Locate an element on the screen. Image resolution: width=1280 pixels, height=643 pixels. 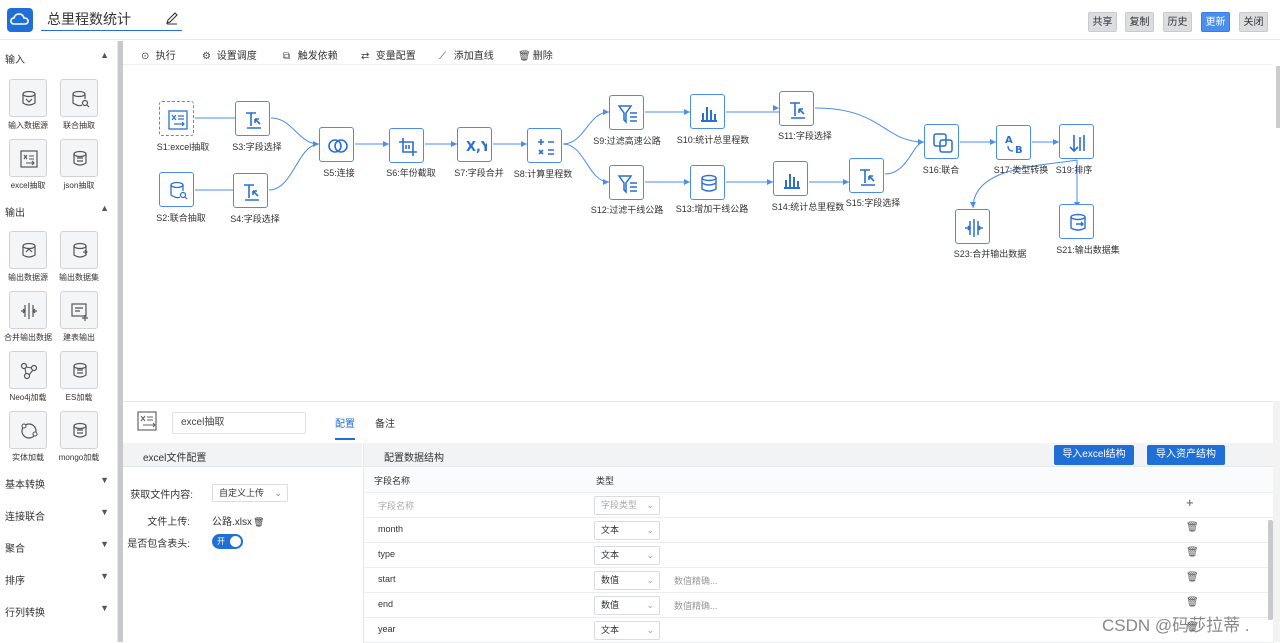
field-name: start is located at coordinates (387, 579).